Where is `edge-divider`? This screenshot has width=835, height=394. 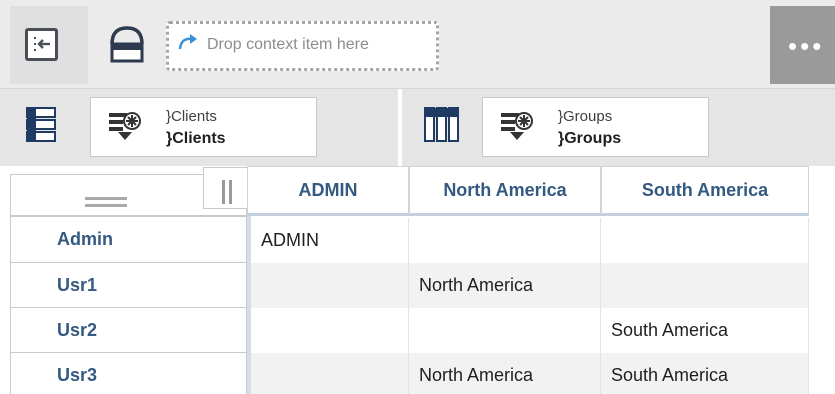
edge-divider is located at coordinates (400, 128).